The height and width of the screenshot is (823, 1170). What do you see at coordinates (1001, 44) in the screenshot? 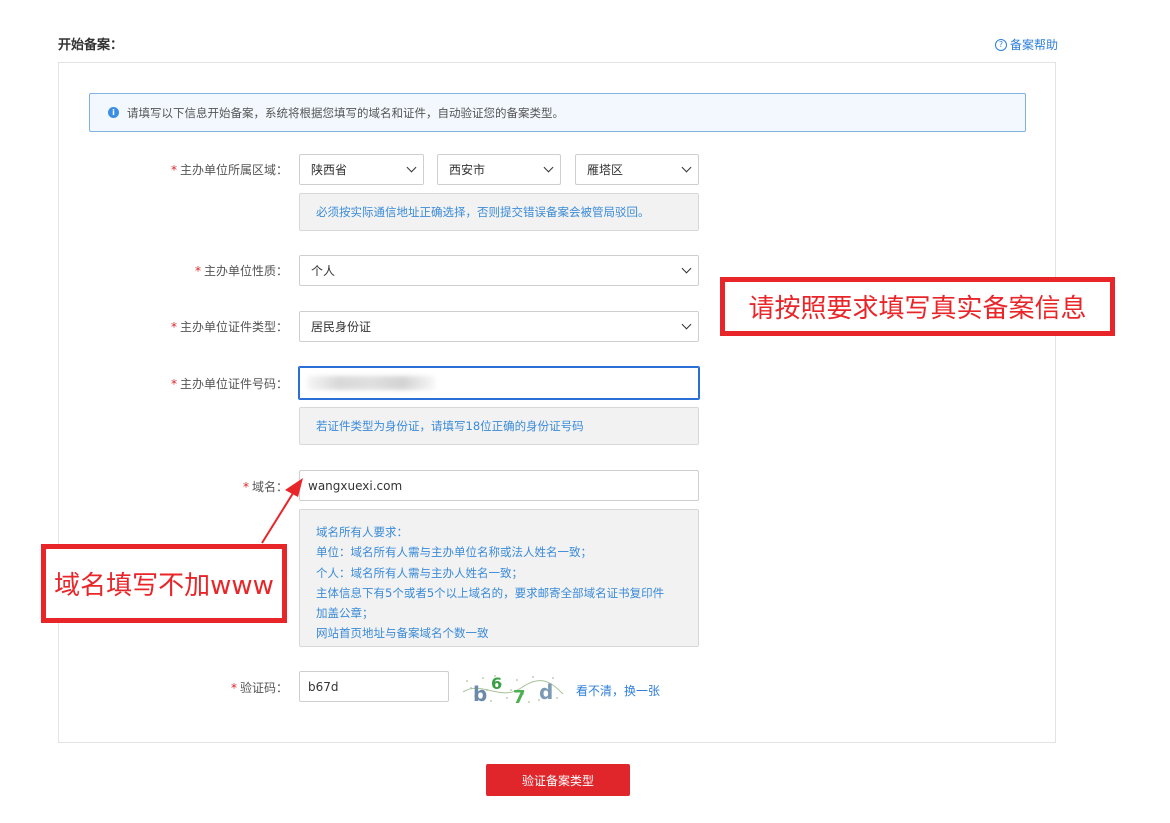
I see `help-icon: ?` at bounding box center [1001, 44].